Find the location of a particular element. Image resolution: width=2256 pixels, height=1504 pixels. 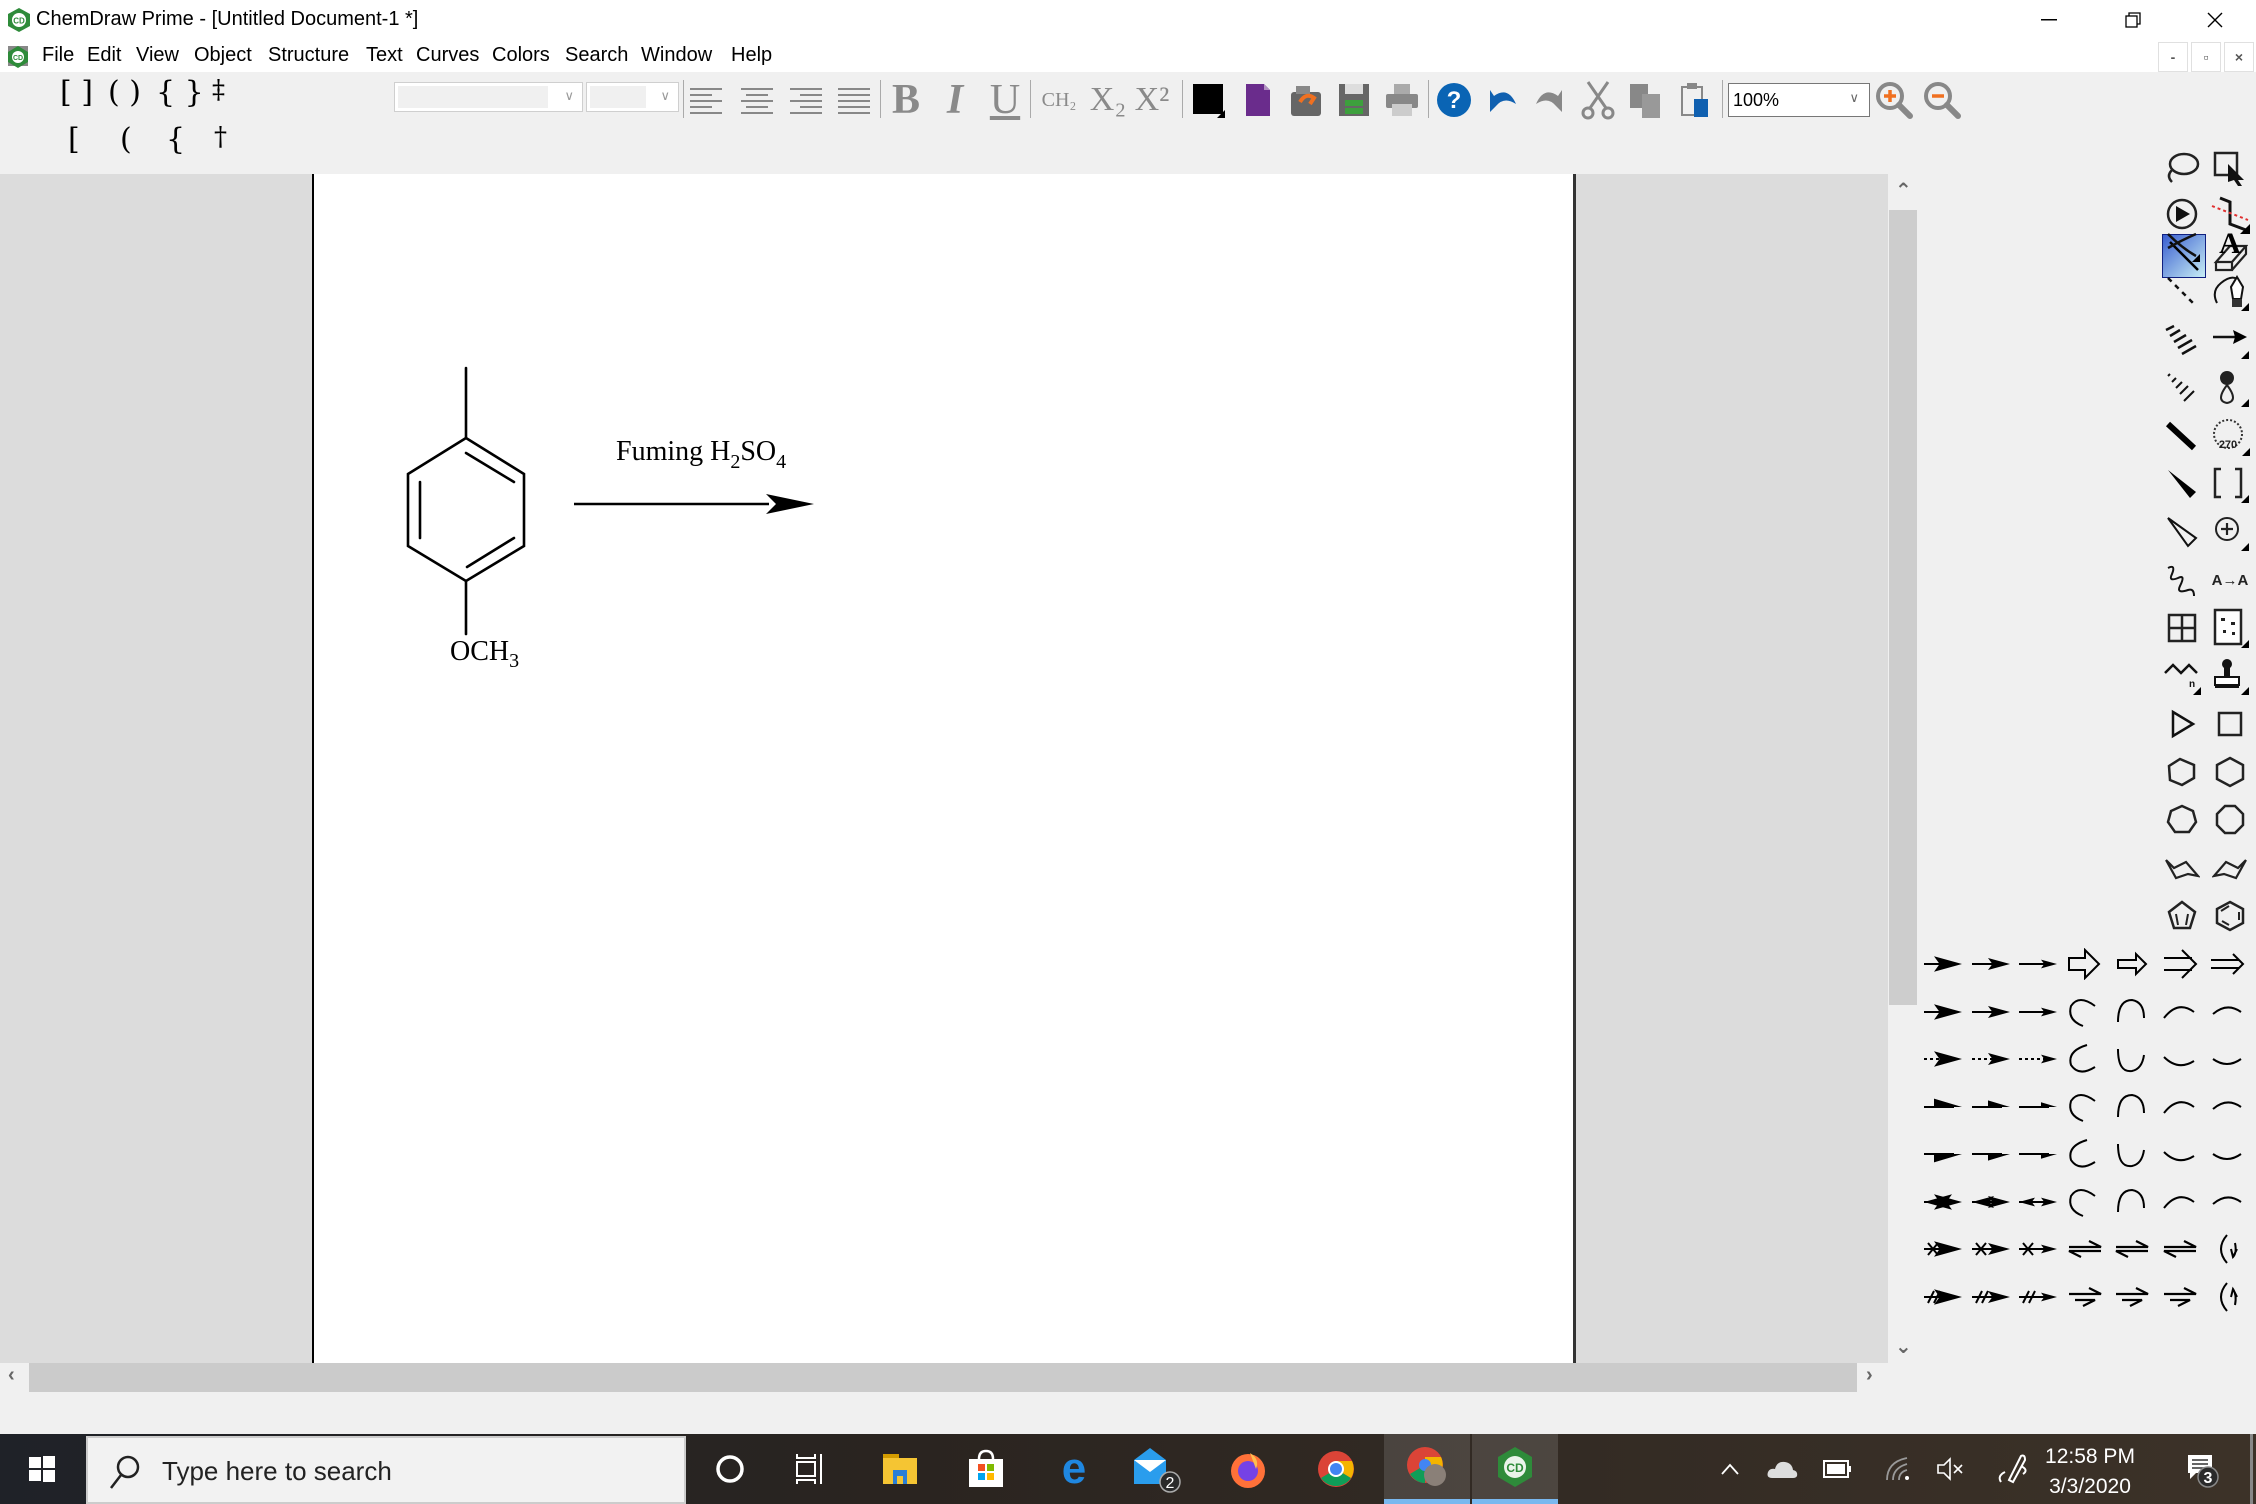

tool-resonance-arrow-medium is located at coordinates (1991, 1202).